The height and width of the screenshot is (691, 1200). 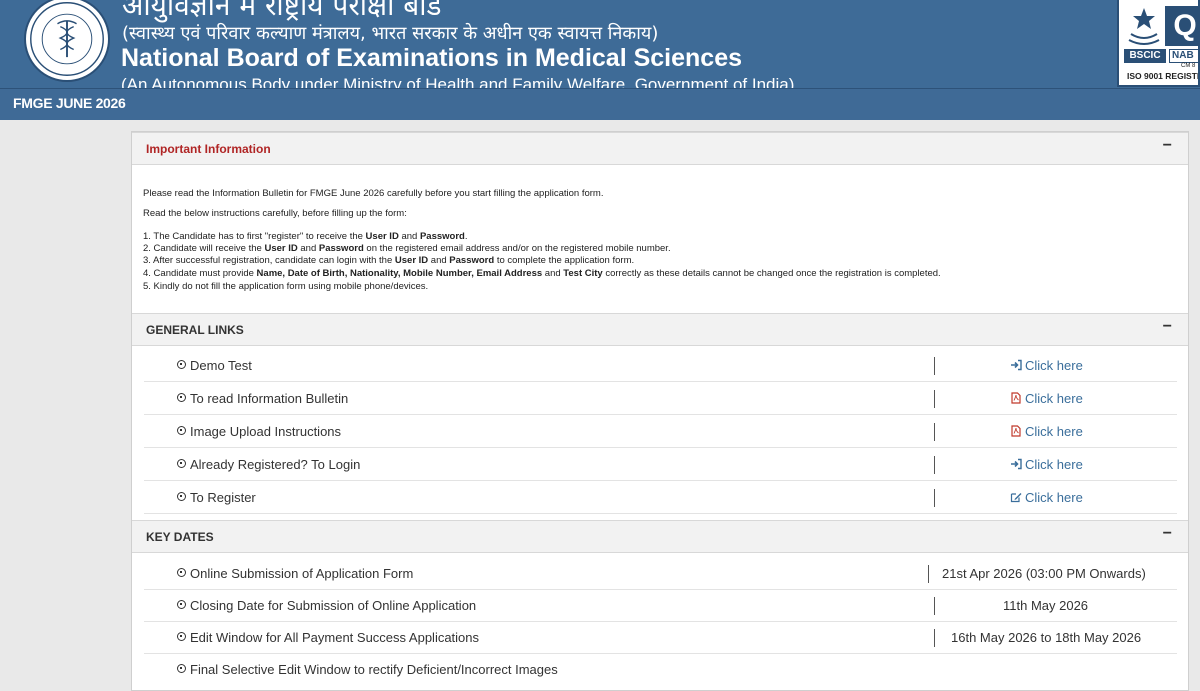 What do you see at coordinates (275, 464) in the screenshot?
I see `link-label: Already Registered? To Login` at bounding box center [275, 464].